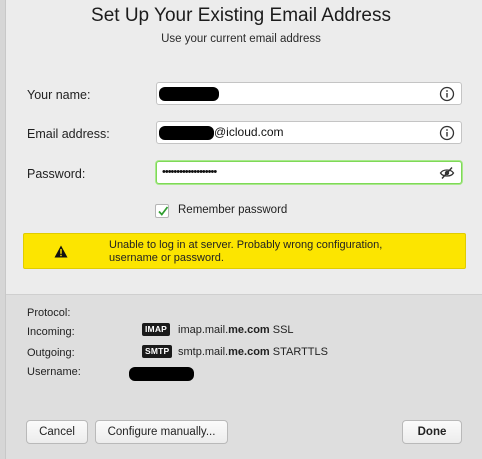 This screenshot has height=459, width=482. Describe the element at coordinates (249, 132) in the screenshot. I see `email-domain: @icloud.com` at that location.